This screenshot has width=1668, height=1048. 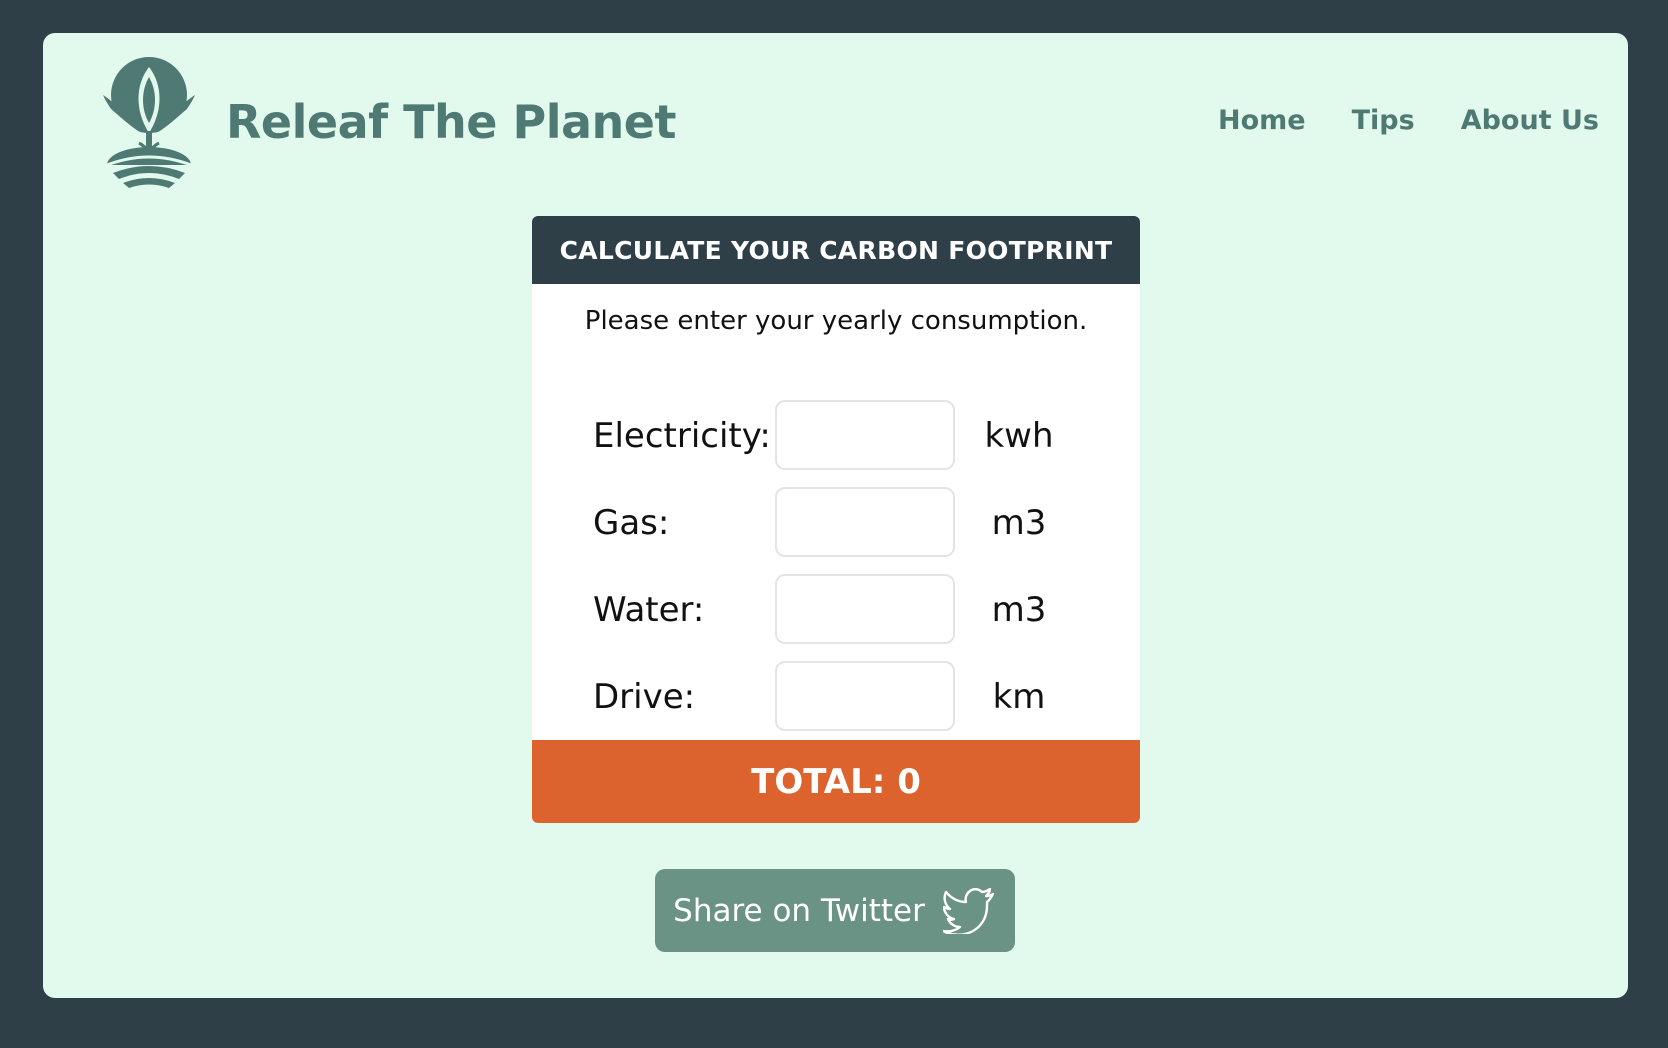 I want to click on brand-name: Releaf The Planet, so click(x=451, y=122).